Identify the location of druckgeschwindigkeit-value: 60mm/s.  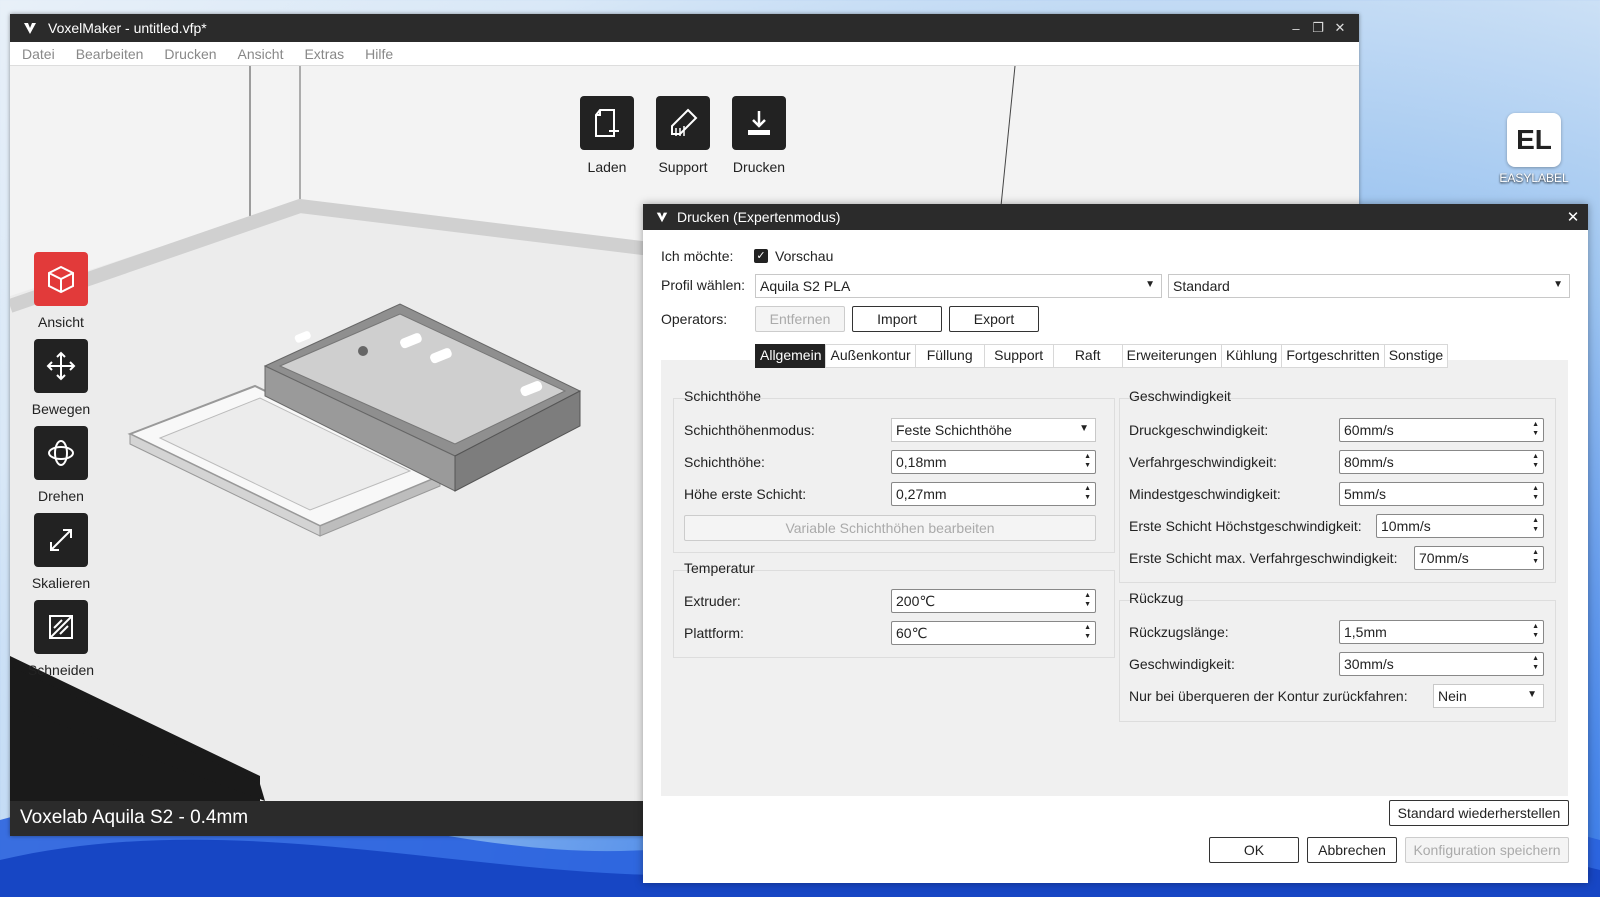
(1369, 430).